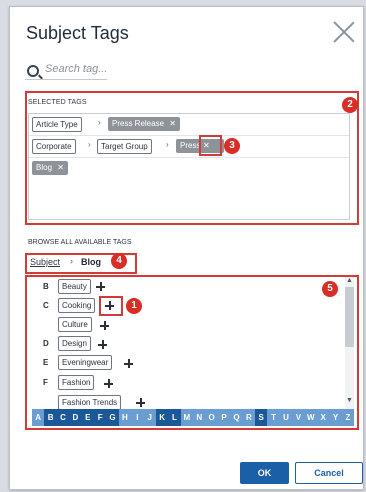 This screenshot has height=492, width=366. Describe the element at coordinates (330, 289) in the screenshot. I see `annotation-badge-5: 5` at that location.